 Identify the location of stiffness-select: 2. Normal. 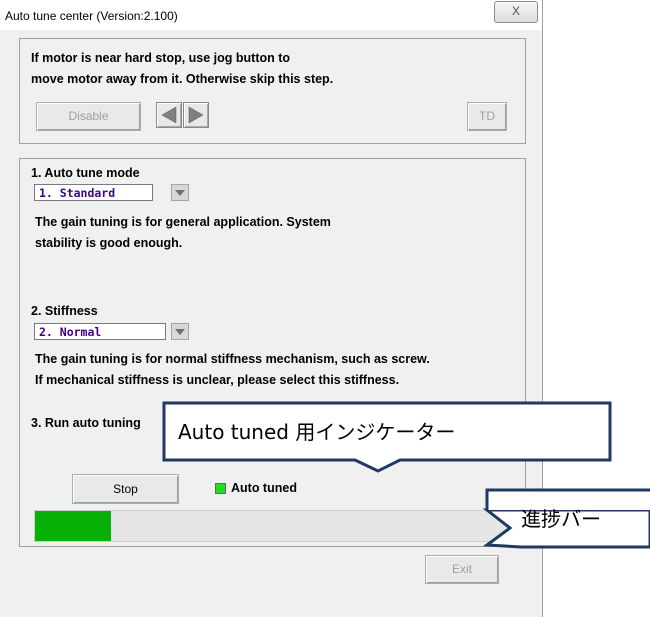
(100, 331).